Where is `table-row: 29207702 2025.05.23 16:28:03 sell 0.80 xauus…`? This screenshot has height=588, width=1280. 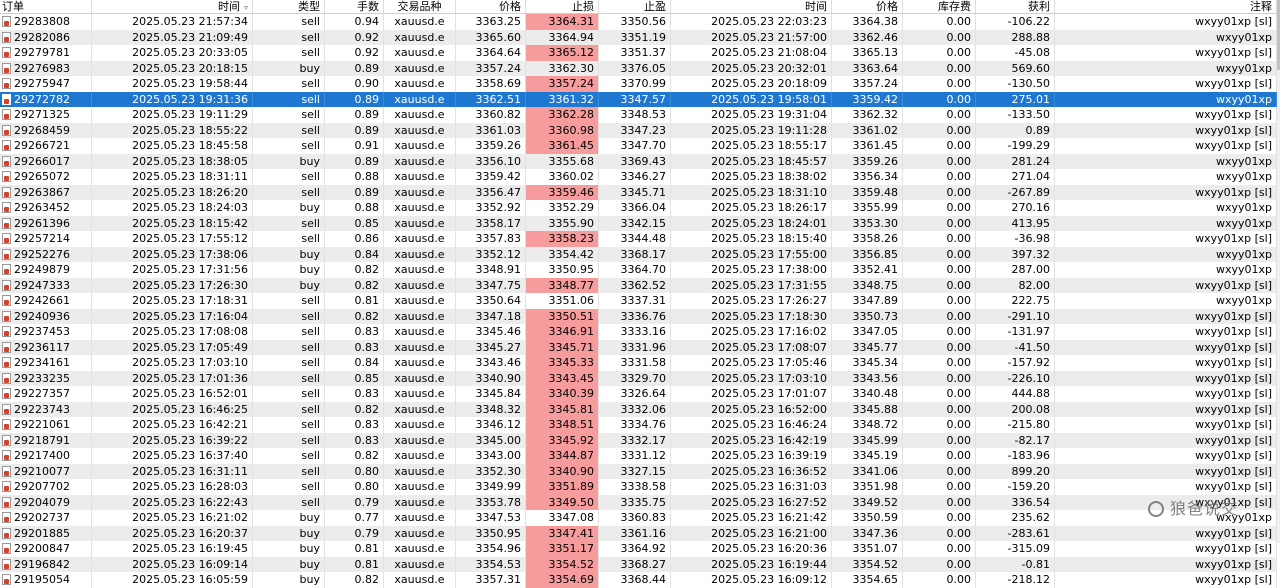
table-row: 29207702 2025.05.23 16:28:03 sell 0.80 xauus… is located at coordinates (638, 487).